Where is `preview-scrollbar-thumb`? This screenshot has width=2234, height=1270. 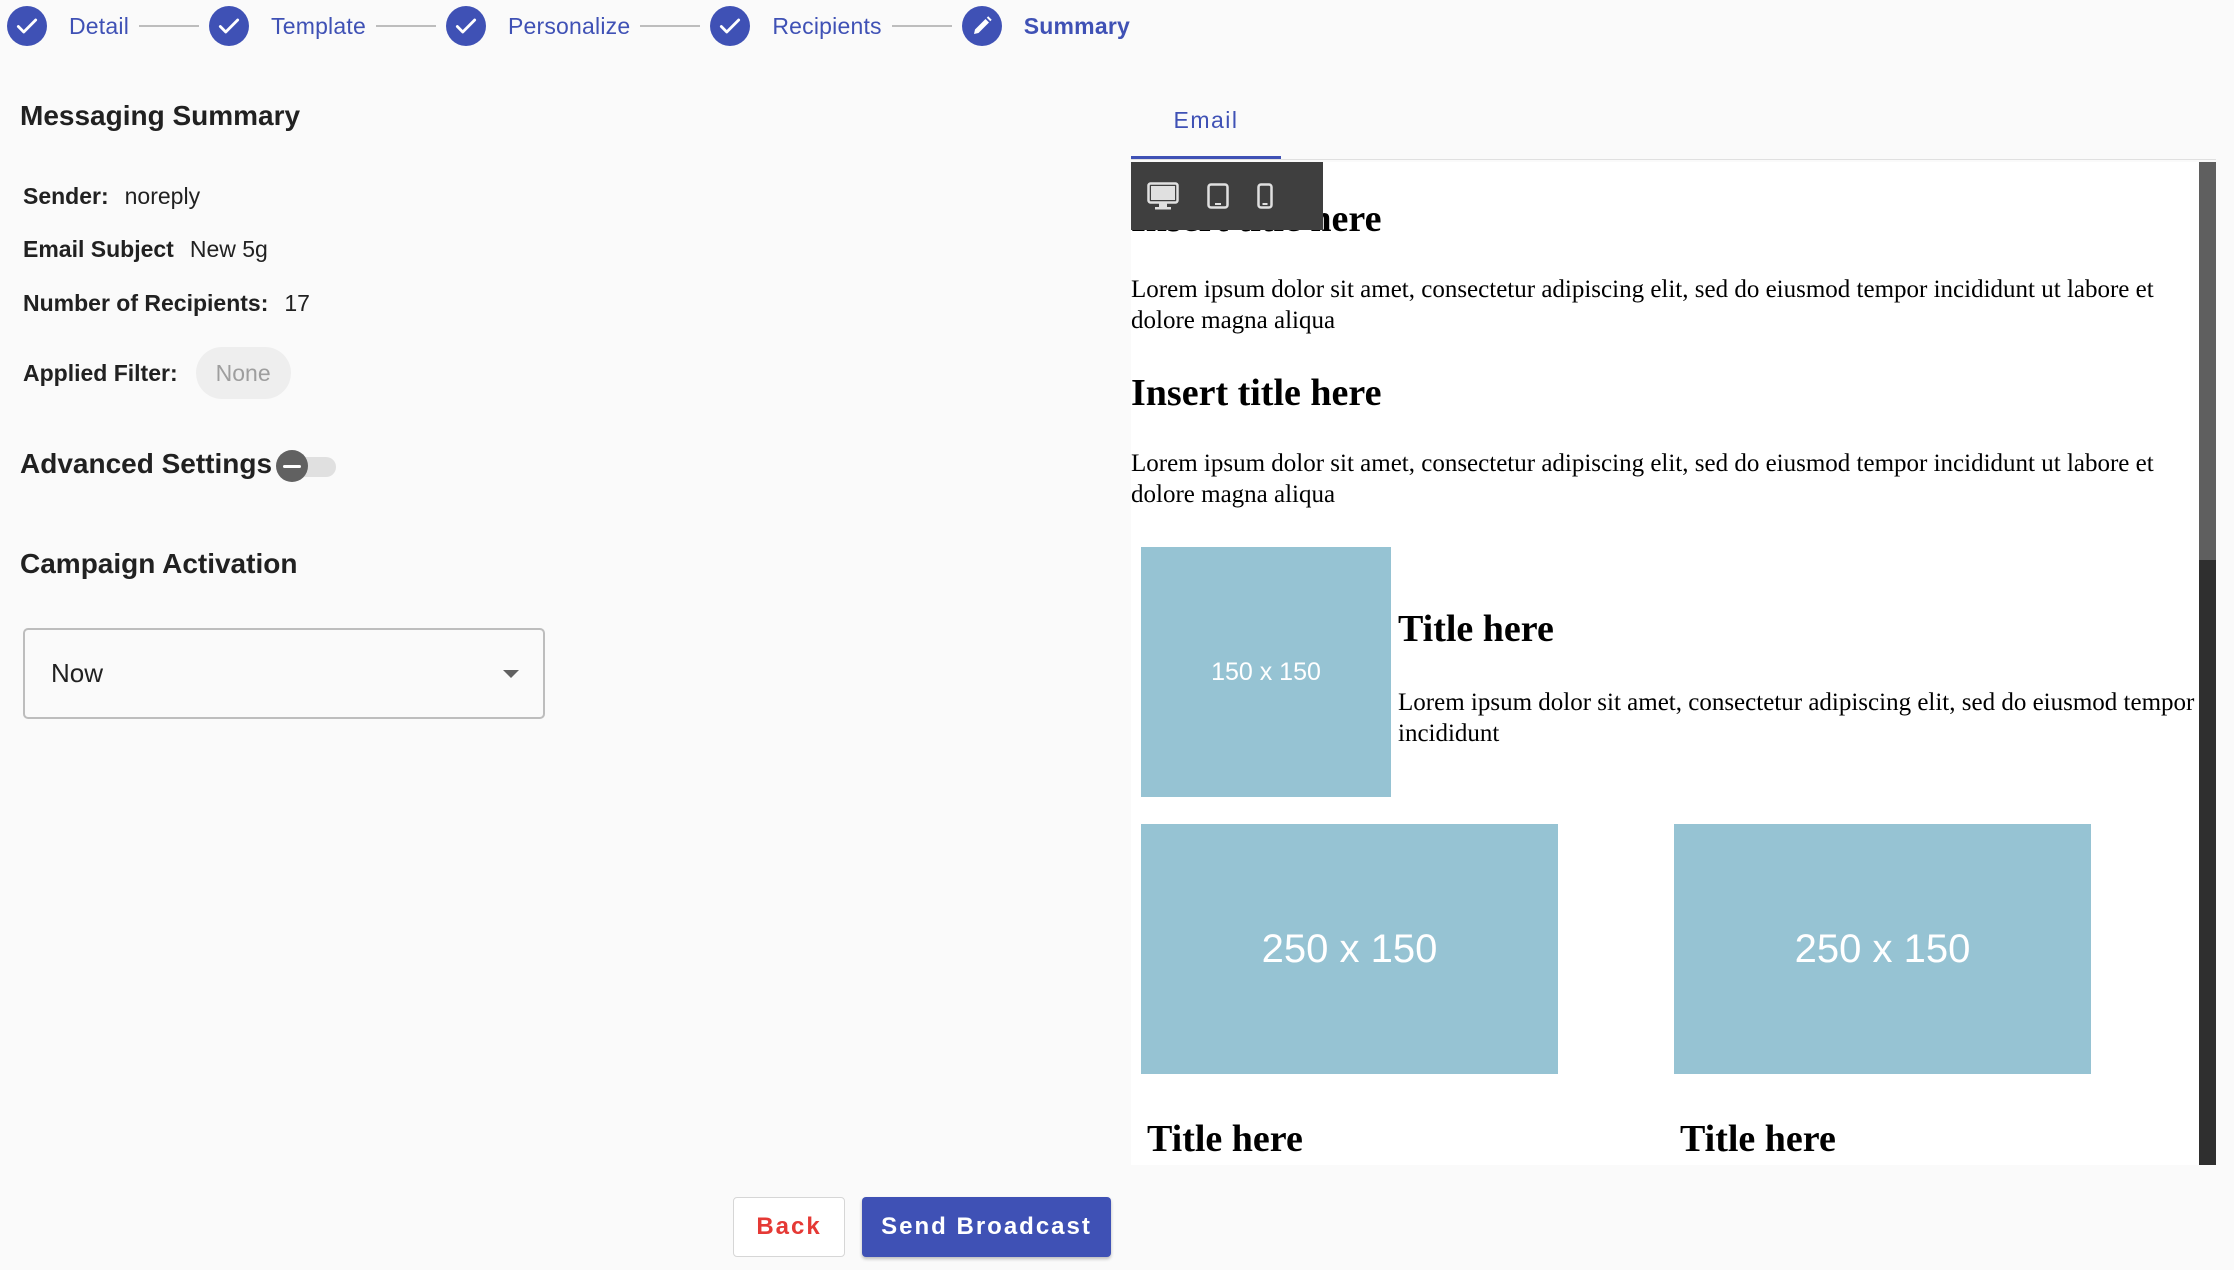 preview-scrollbar-thumb is located at coordinates (2207, 361).